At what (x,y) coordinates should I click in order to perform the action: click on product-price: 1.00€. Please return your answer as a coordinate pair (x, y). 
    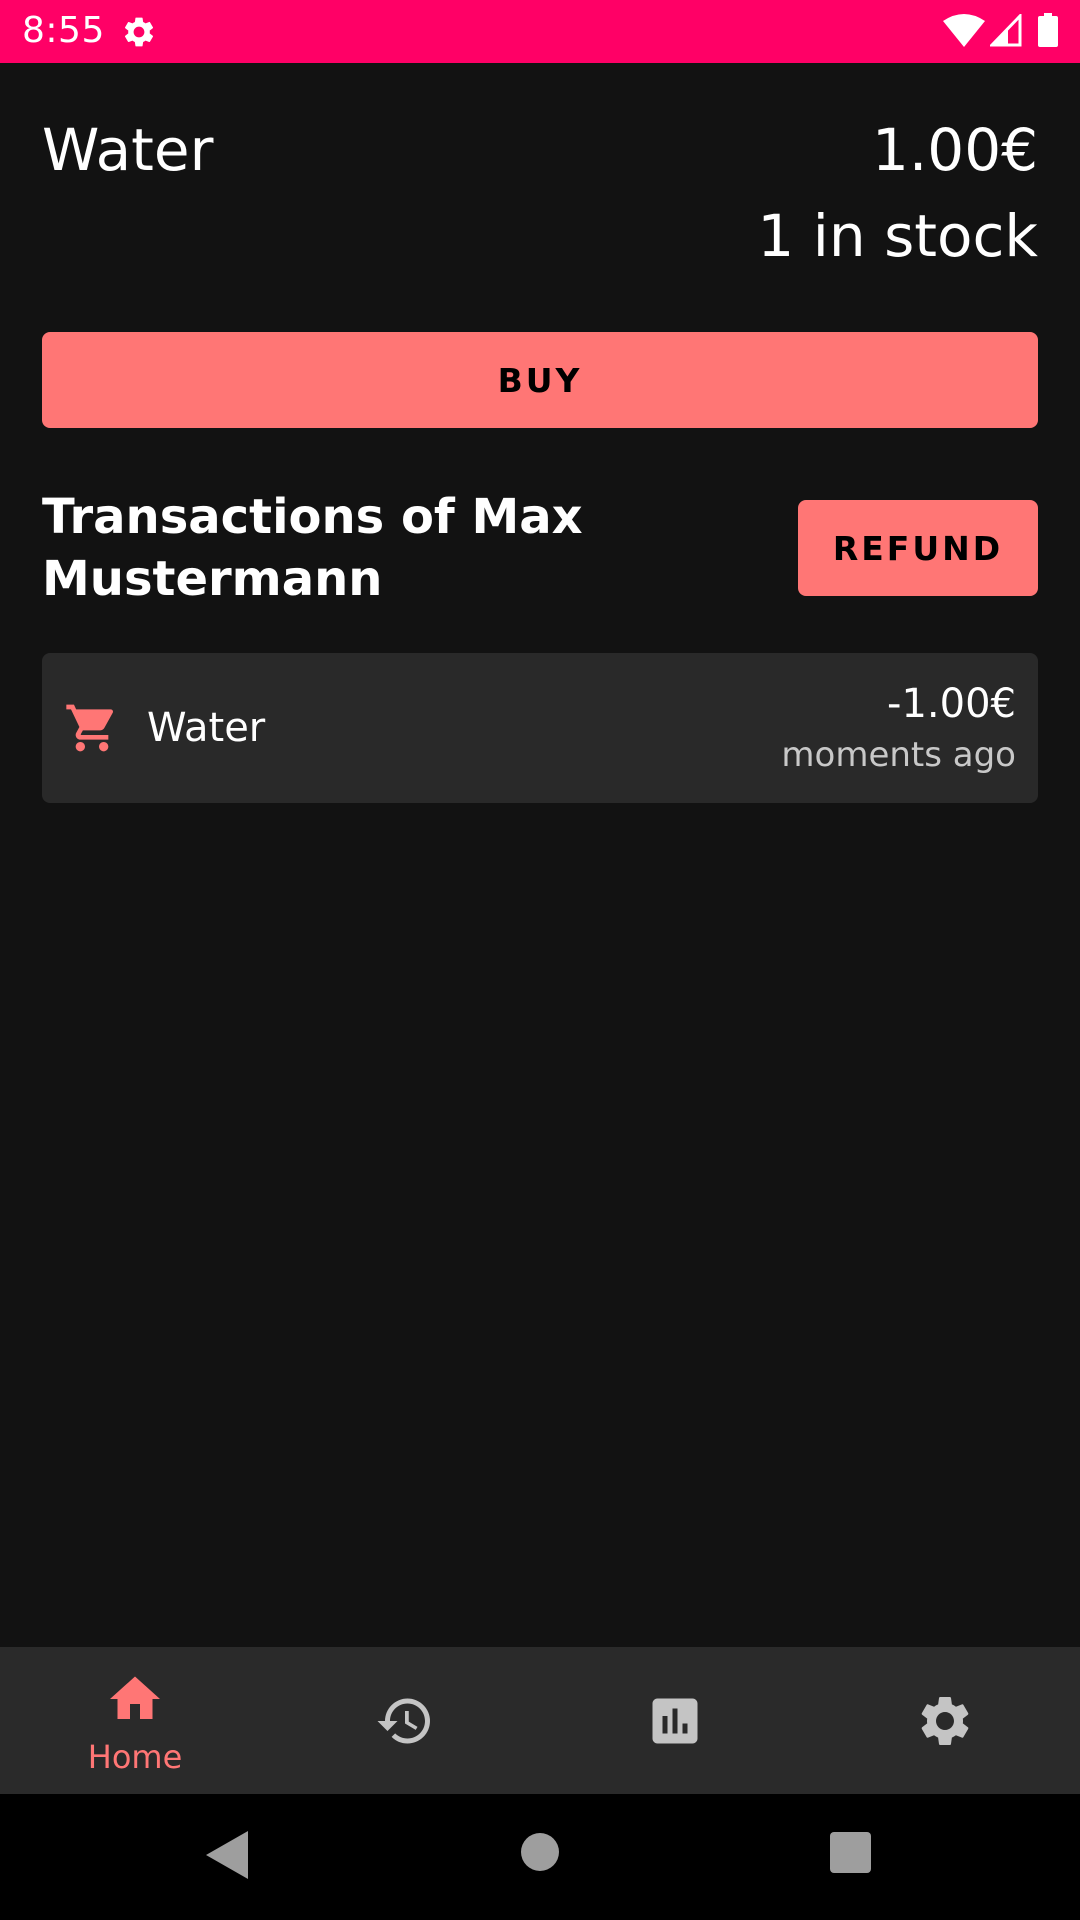
    Looking at the image, I should click on (954, 150).